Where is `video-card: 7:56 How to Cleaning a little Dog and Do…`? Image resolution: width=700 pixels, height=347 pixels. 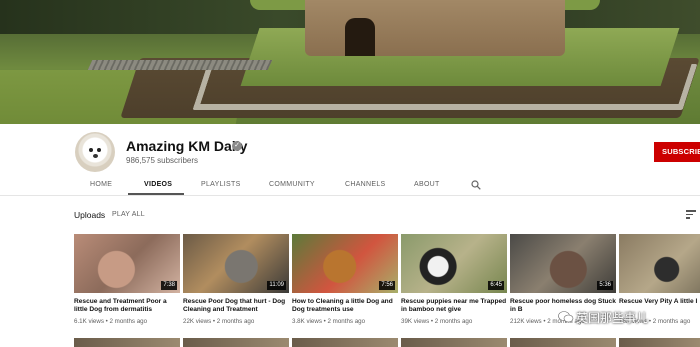 video-card: 7:56 How to Cleaning a little Dog and Do… is located at coordinates (345, 279).